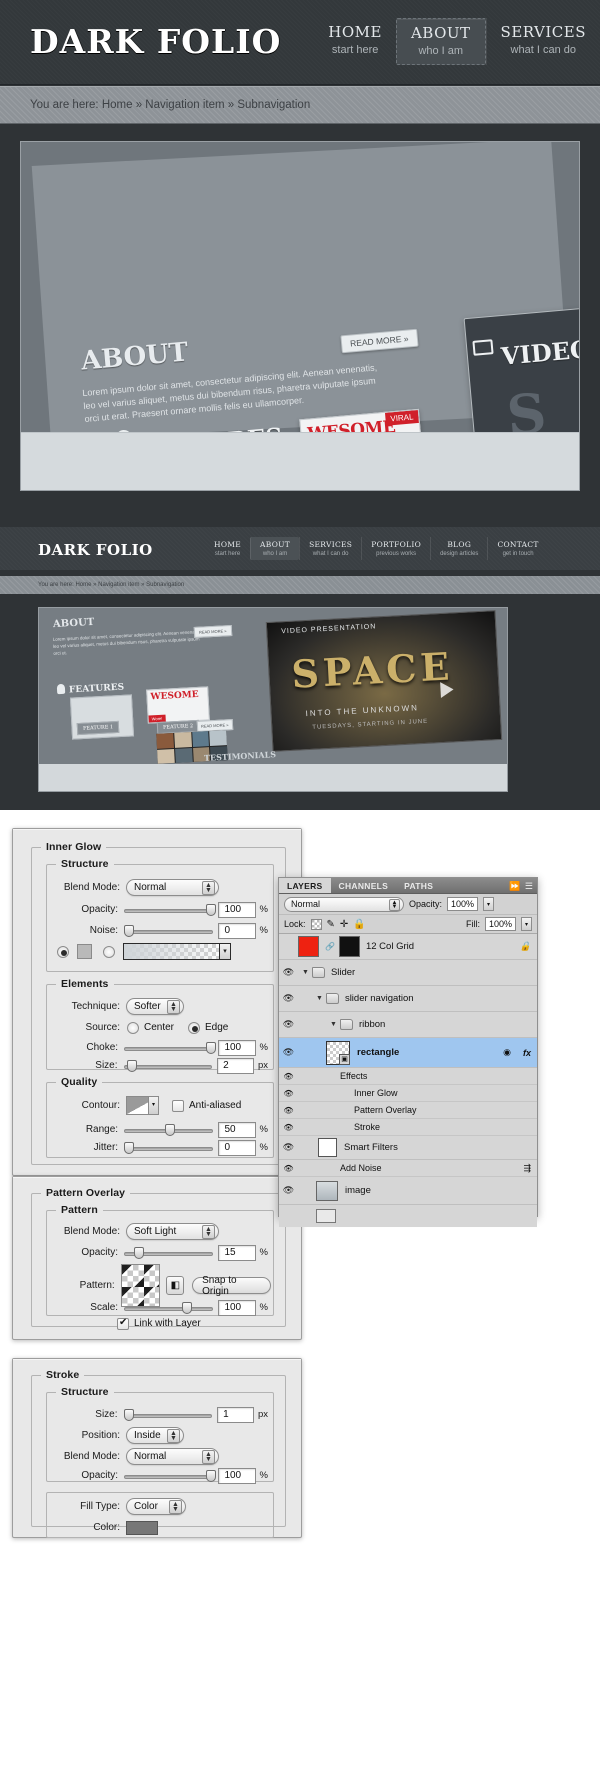  Describe the element at coordinates (237, 909) in the screenshot. I see `opacity-input: 100` at that location.